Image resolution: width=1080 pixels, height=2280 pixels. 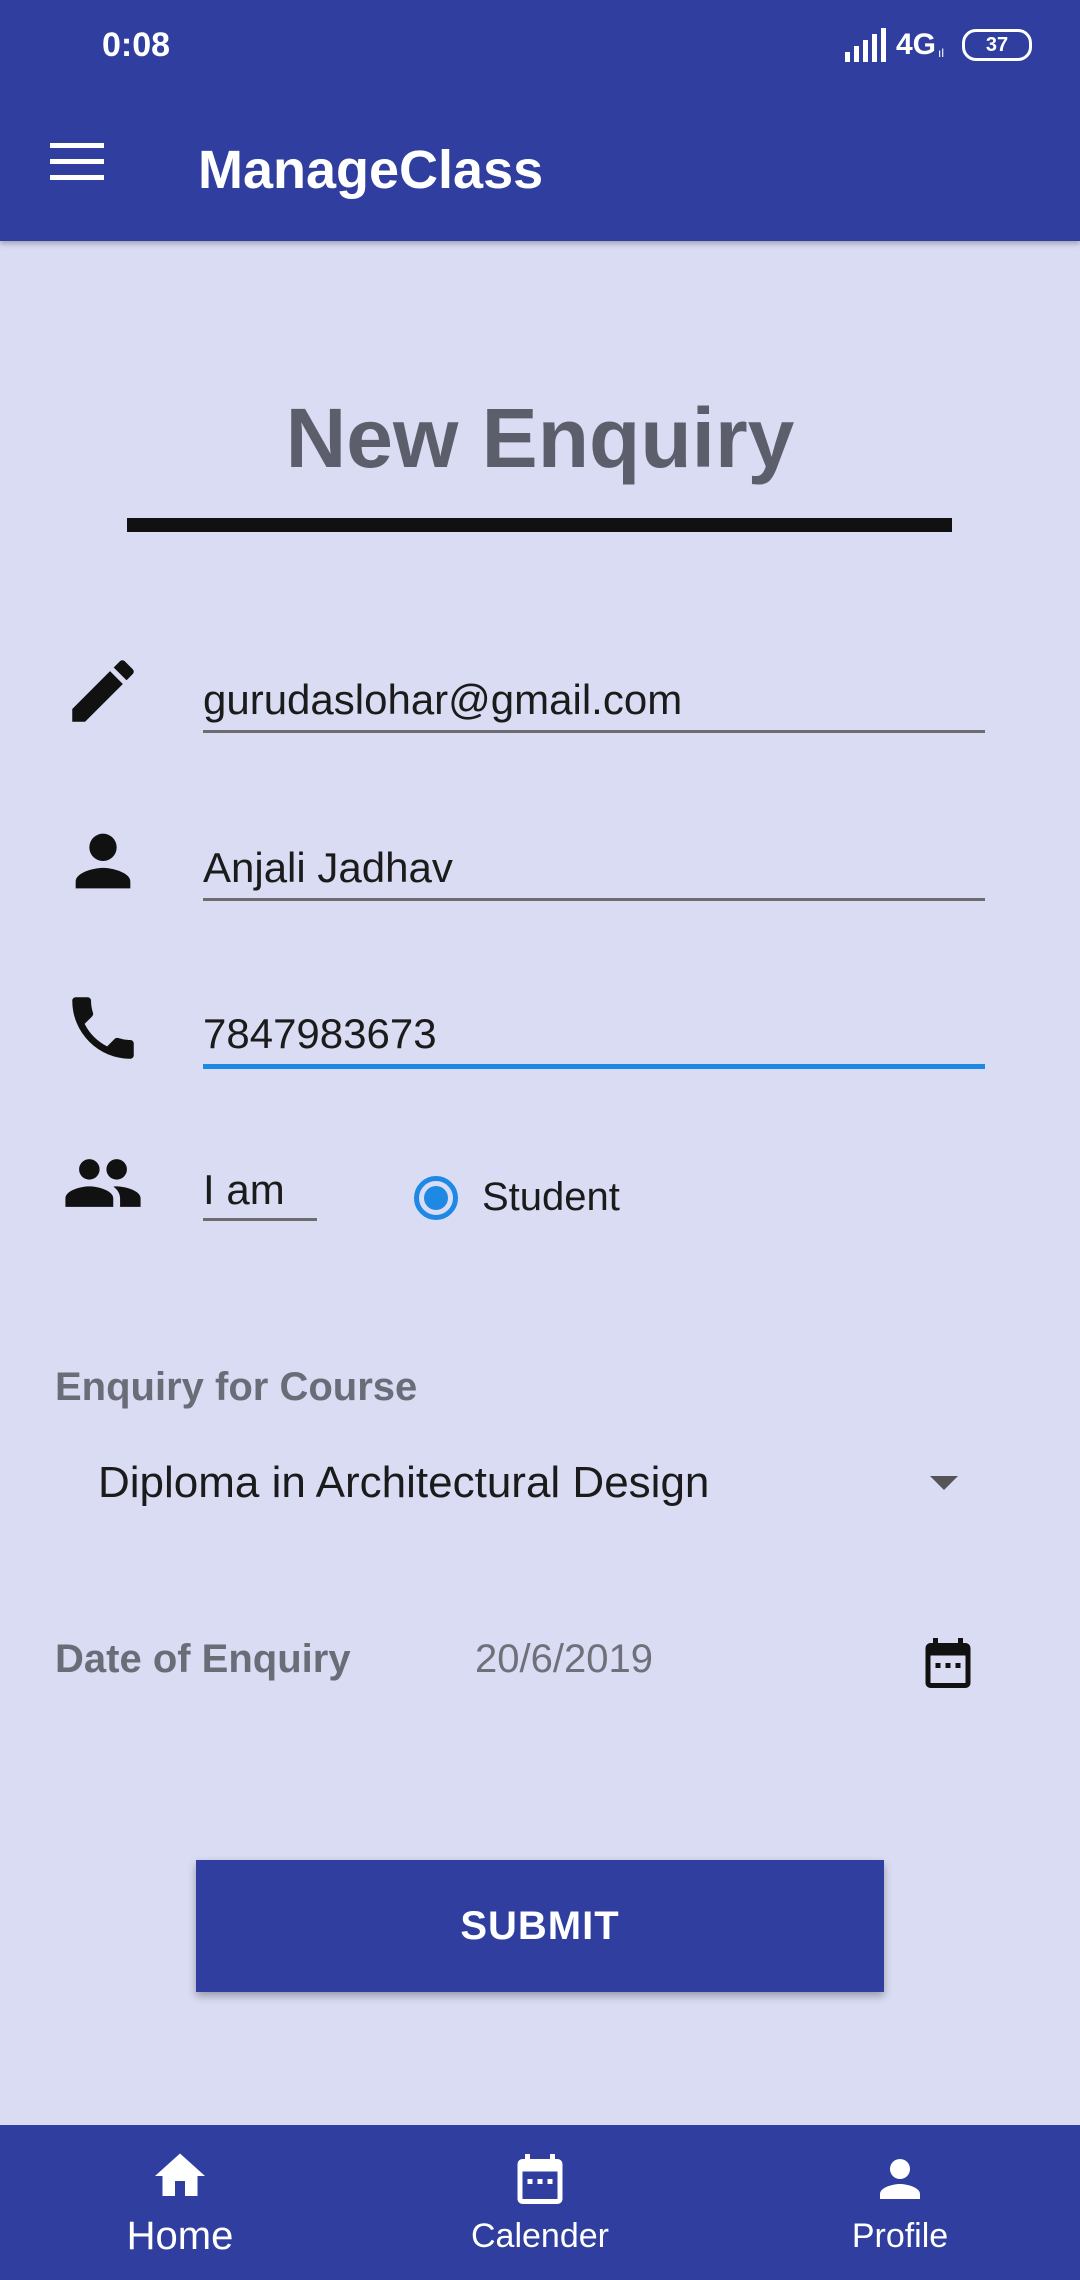 What do you see at coordinates (938, 45) in the screenshot?
I see `status-indicators: 4G ıl 37` at bounding box center [938, 45].